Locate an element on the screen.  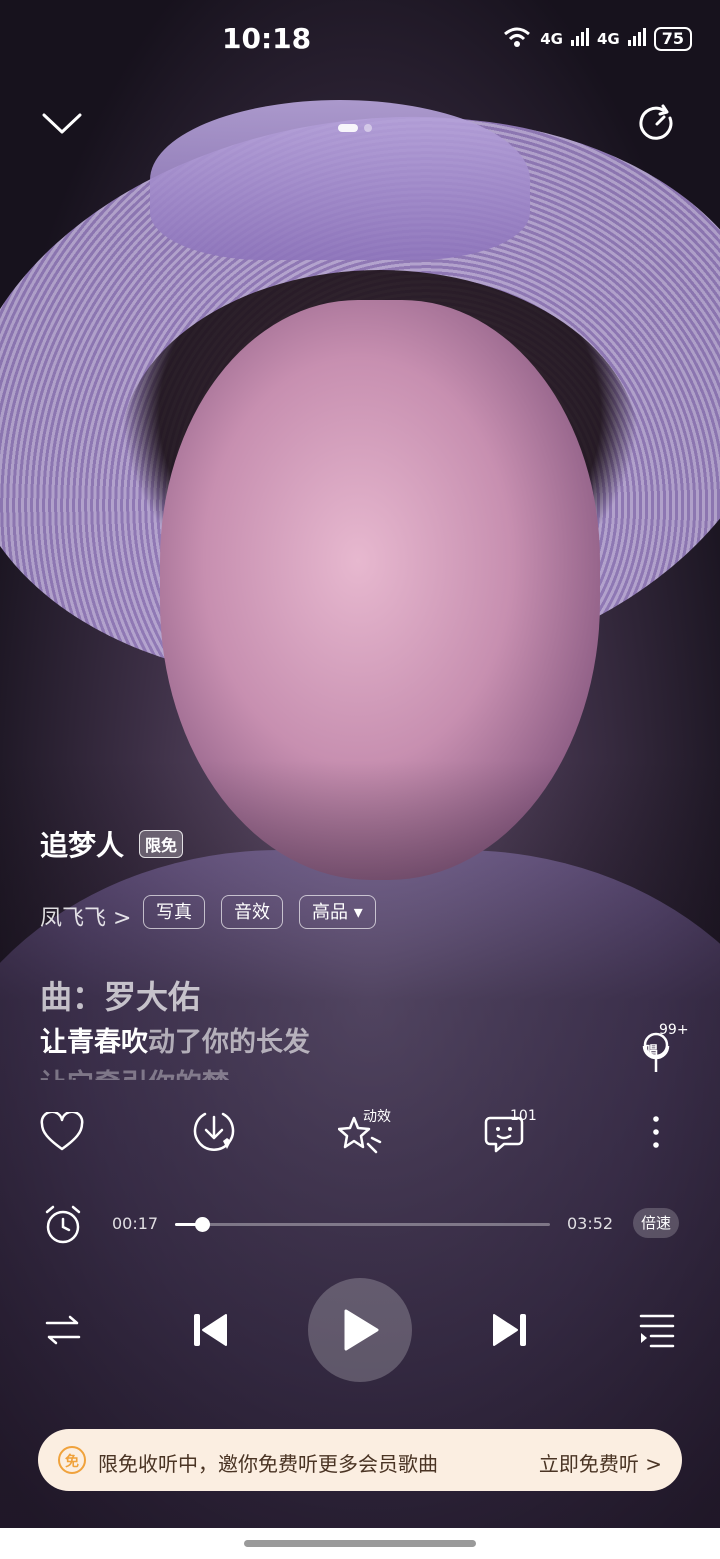
chevron-down-icon is located at coordinates (62, 123).